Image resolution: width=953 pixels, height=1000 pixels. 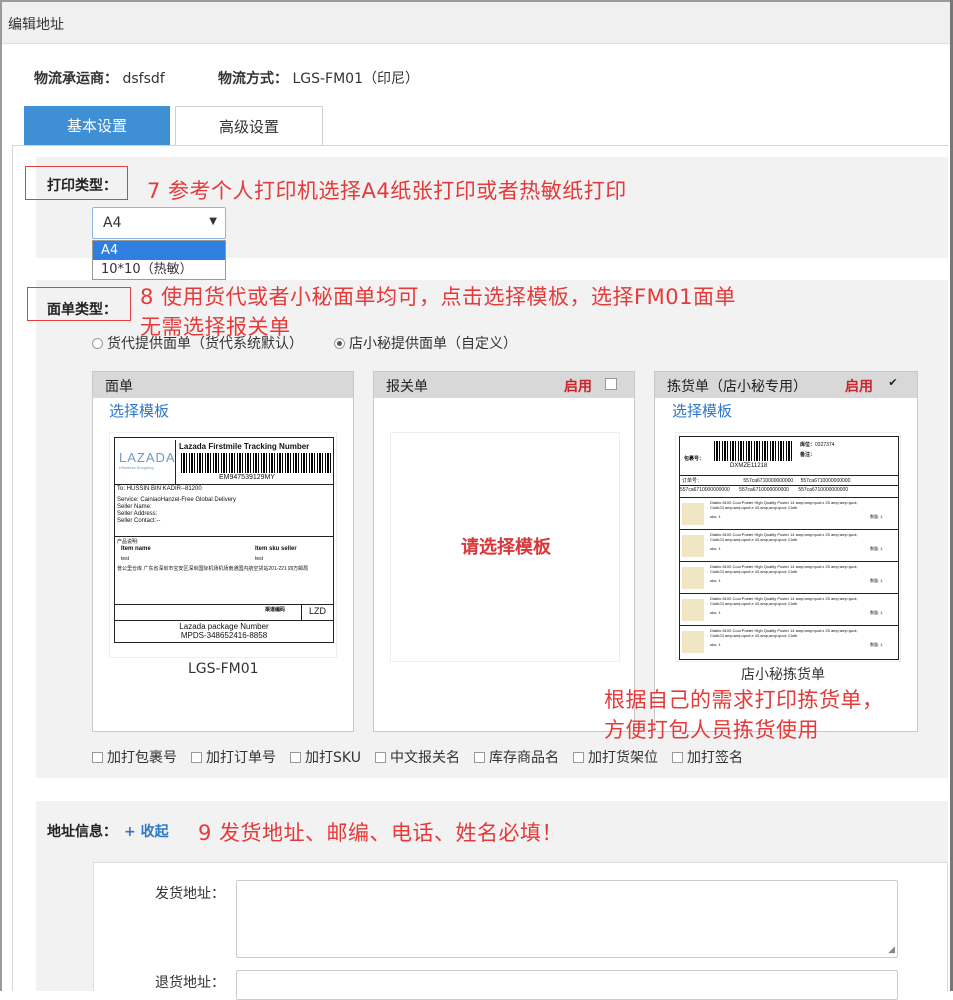 I want to click on option-label: 中文报关名, so click(x=424, y=758).